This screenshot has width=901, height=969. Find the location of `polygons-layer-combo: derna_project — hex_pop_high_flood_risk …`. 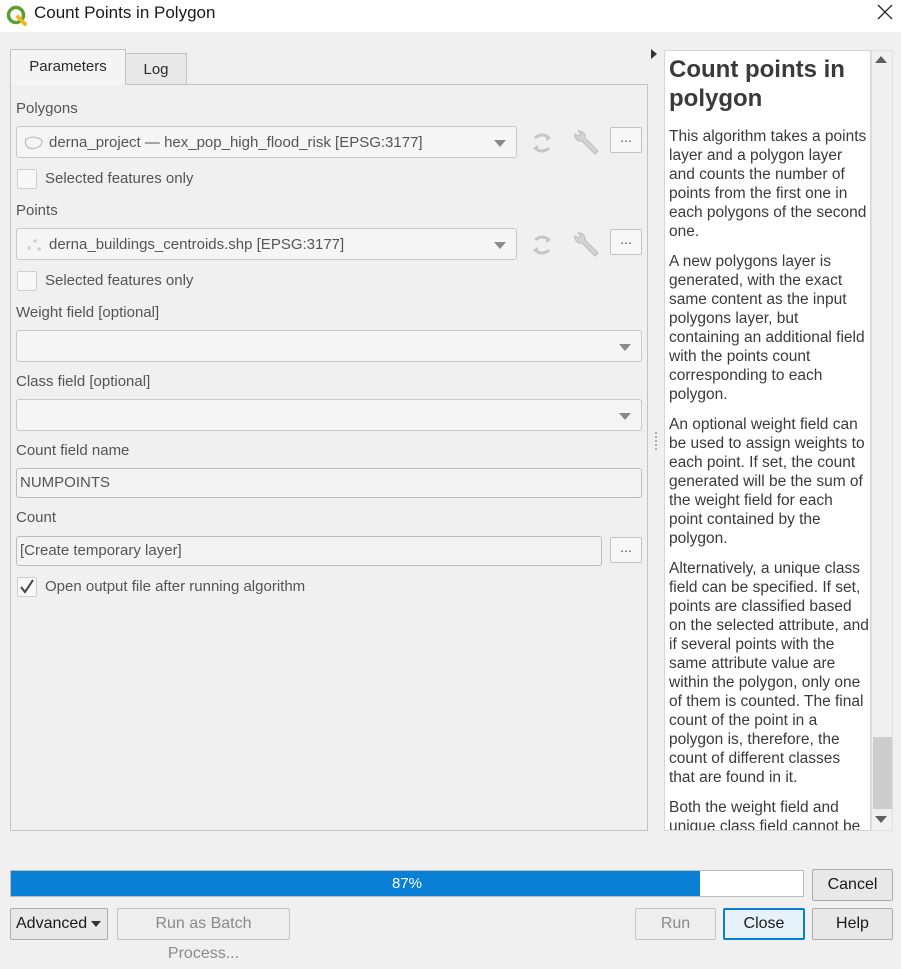

polygons-layer-combo: derna_project — hex_pop_high_flood_risk … is located at coordinates (266, 142).